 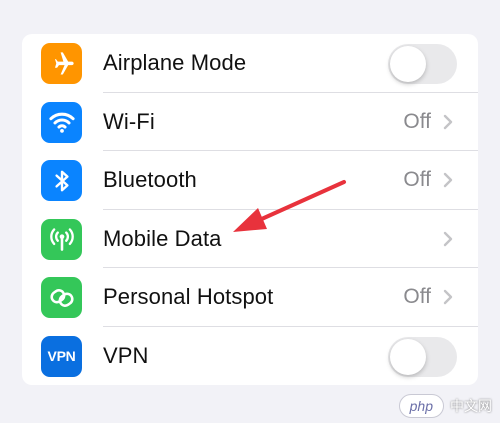 I want to click on watermark-logo: php, so click(x=421, y=406).